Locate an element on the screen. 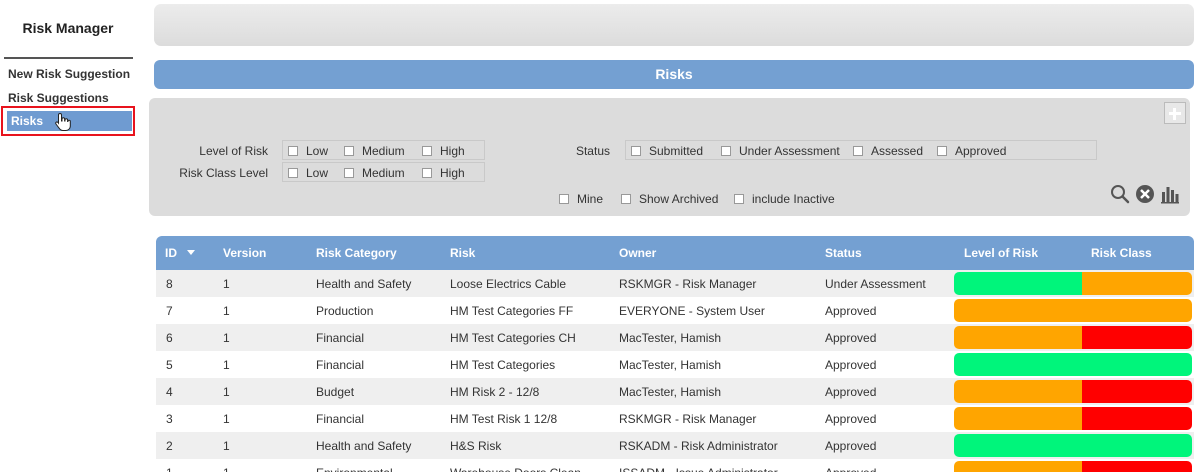  checkbox-label: High is located at coordinates (452, 151).